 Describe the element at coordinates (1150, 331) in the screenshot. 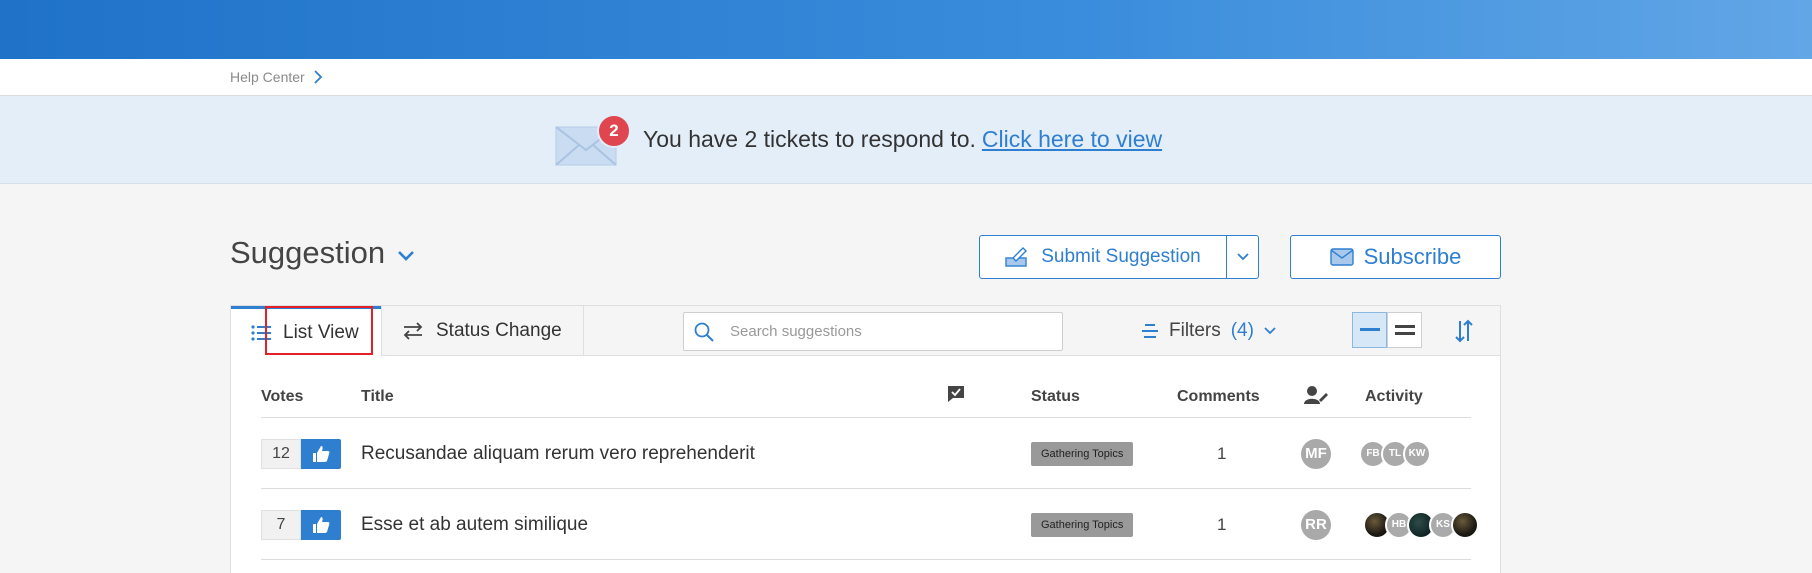

I see `filter-icon` at that location.